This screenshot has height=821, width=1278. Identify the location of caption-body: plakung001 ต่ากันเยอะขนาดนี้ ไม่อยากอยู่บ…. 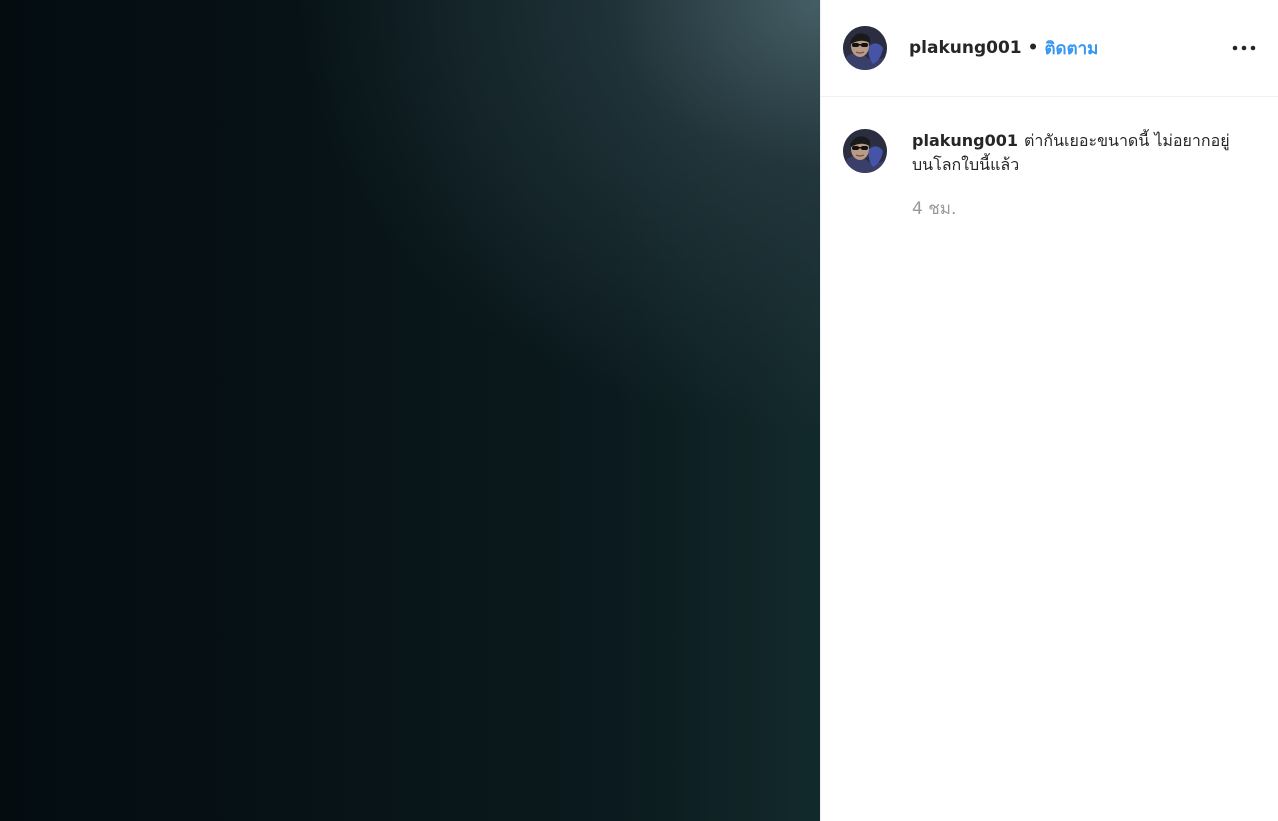
(1077, 175).